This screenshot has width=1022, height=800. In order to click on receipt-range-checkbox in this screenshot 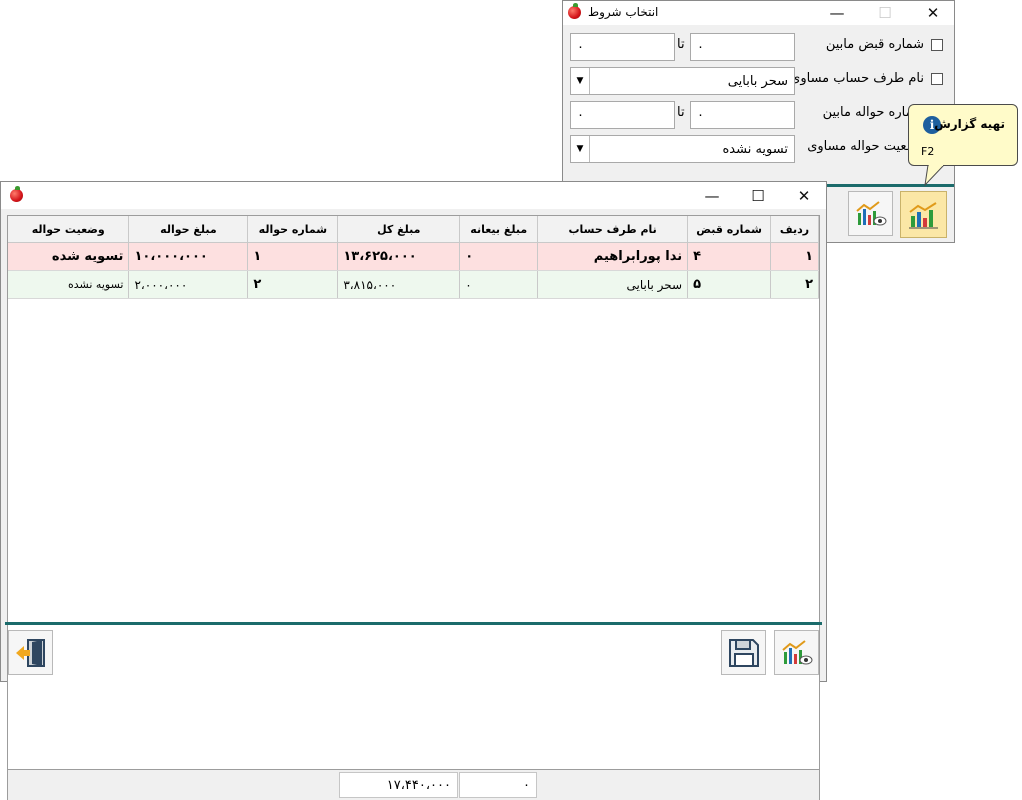, I will do `click(937, 45)`.